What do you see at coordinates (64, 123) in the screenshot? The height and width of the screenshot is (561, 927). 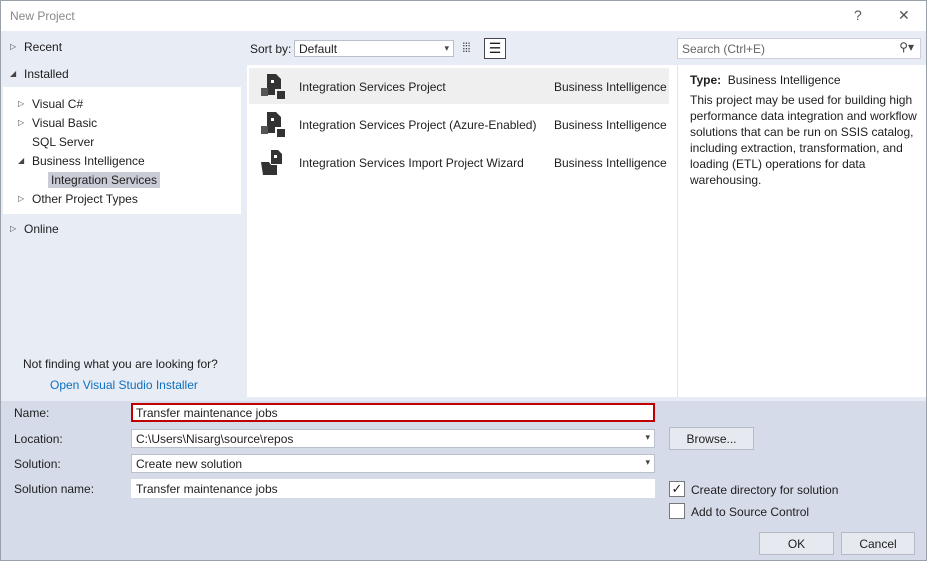 I see `tree-visual-basic: Visual Basic` at bounding box center [64, 123].